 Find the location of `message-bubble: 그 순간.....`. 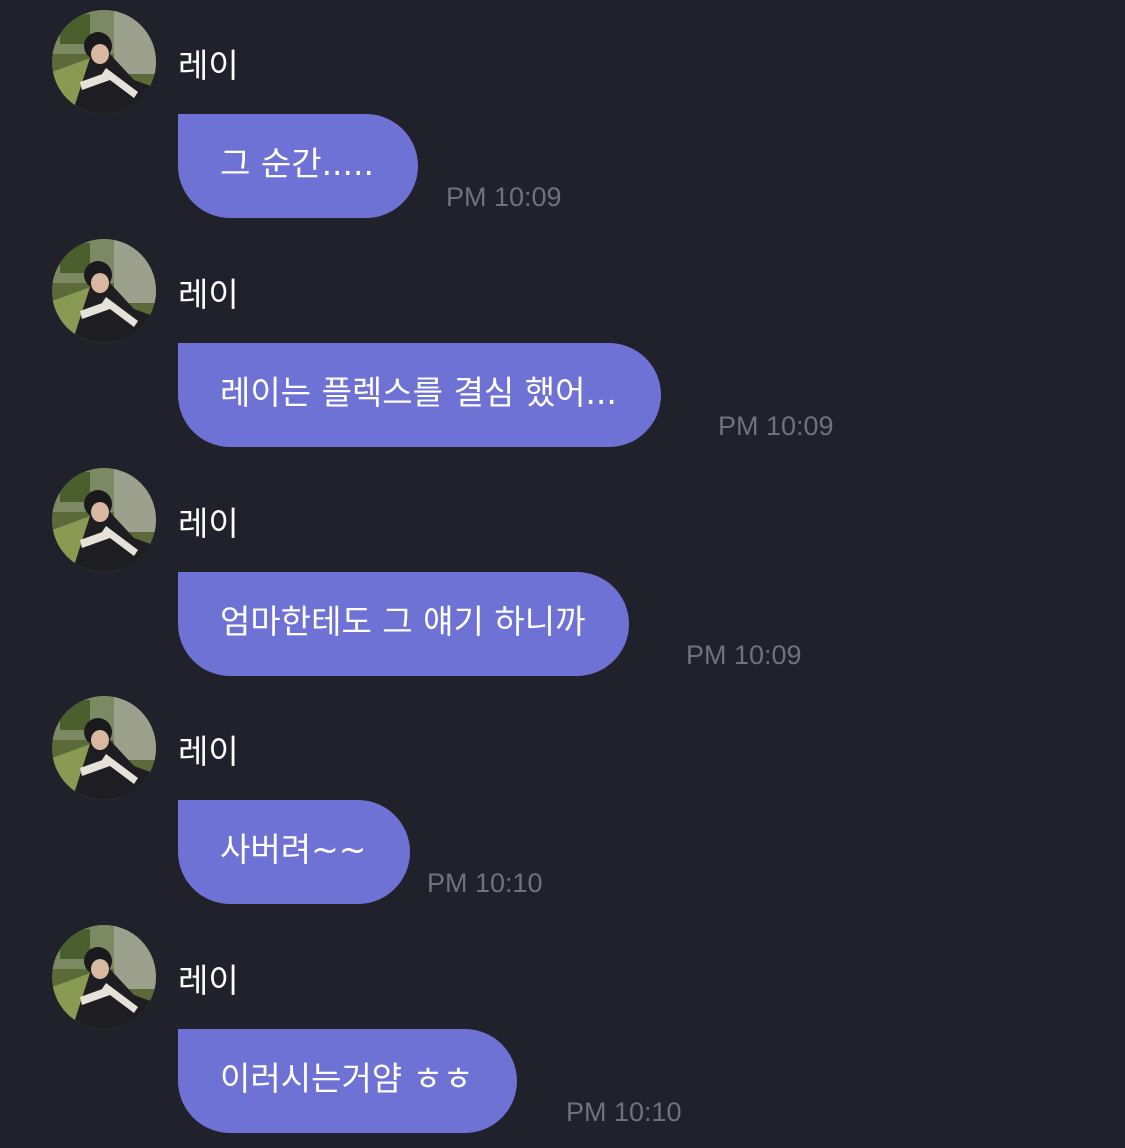

message-bubble: 그 순간..... is located at coordinates (298, 166).